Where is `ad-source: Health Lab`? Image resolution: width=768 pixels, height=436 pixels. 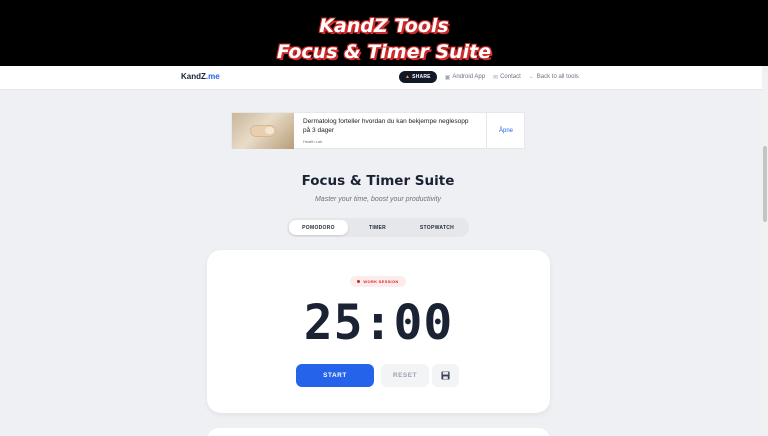 ad-source: Health Lab is located at coordinates (313, 141).